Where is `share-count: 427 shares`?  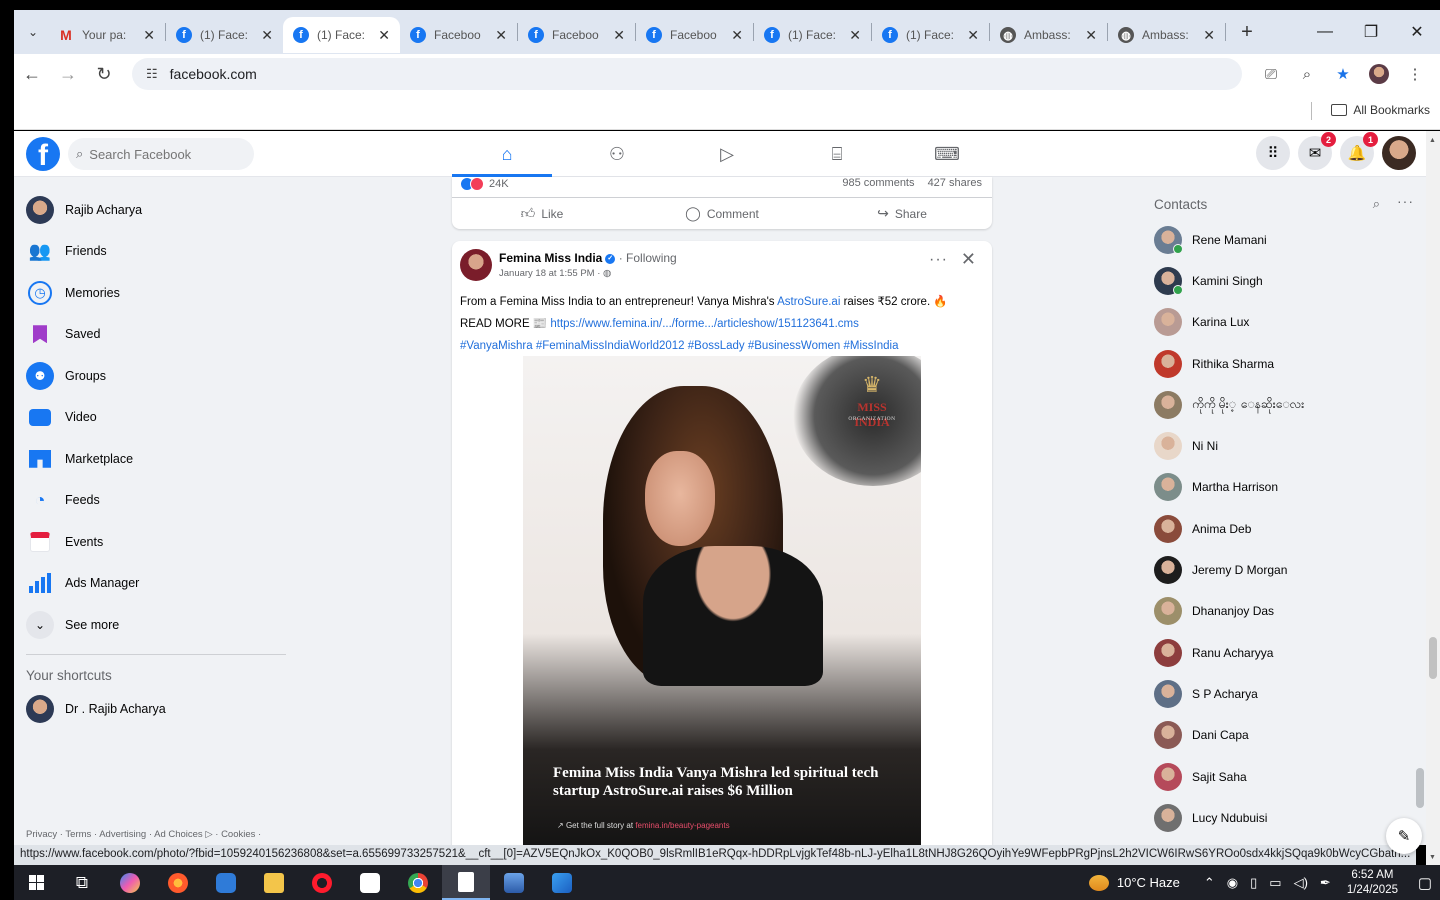 share-count: 427 shares is located at coordinates (955, 183).